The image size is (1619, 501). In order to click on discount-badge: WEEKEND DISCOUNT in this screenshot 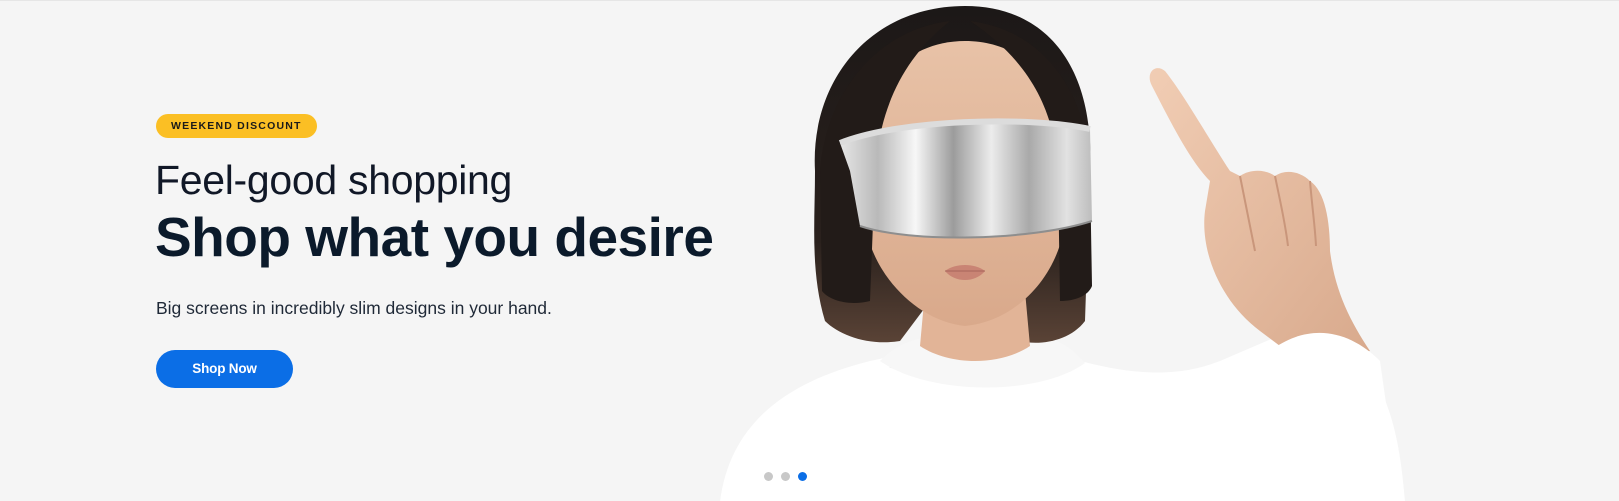, I will do `click(236, 126)`.